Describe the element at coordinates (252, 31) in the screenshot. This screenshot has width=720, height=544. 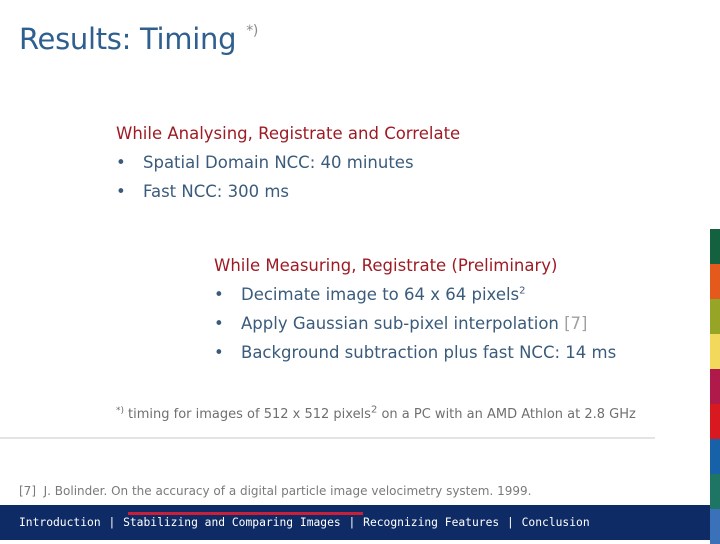
I see `title-footnote-mark: *)` at that location.